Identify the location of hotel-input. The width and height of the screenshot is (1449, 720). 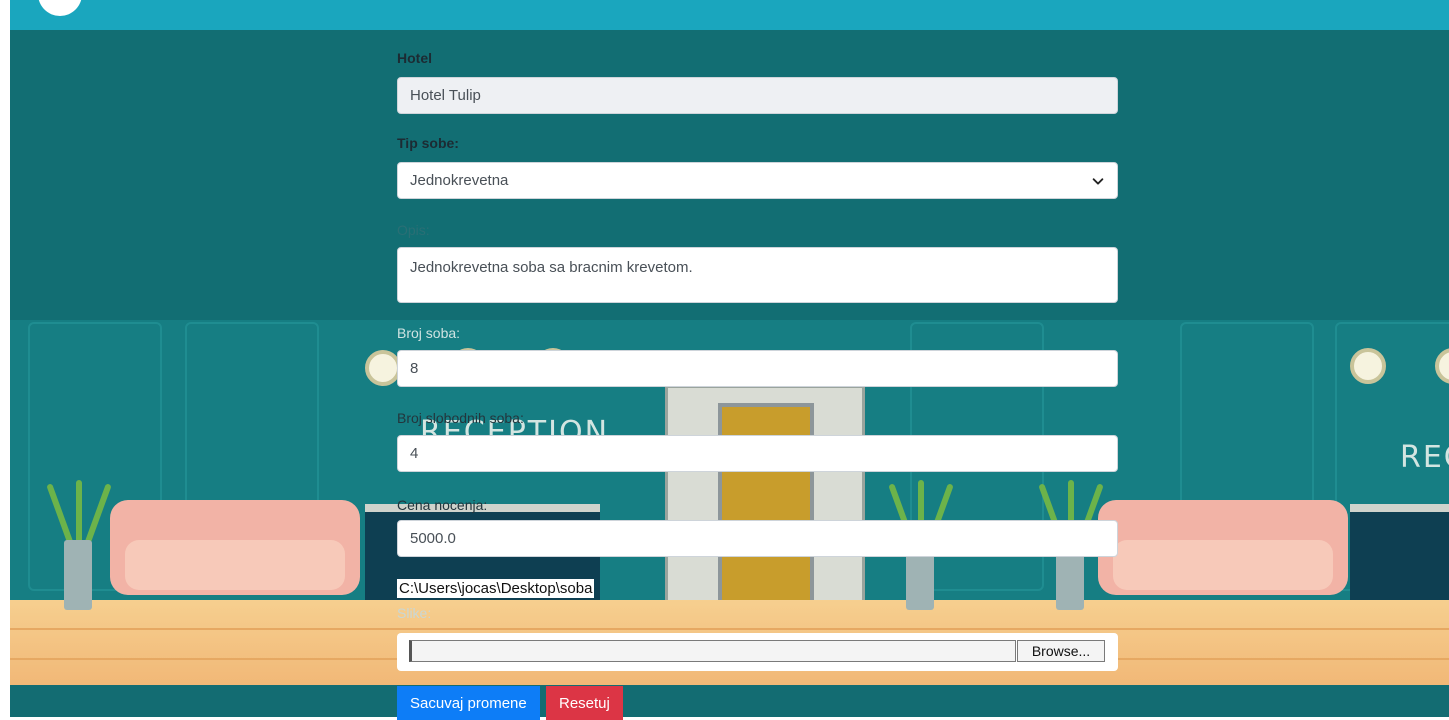
(757, 95).